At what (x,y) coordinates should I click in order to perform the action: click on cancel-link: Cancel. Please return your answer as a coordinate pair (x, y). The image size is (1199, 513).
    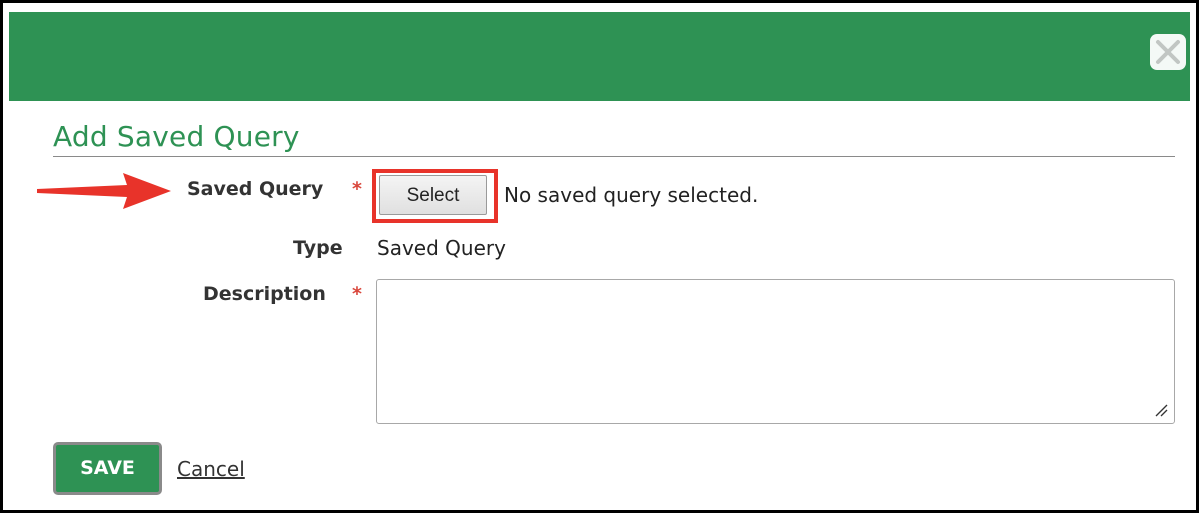
    Looking at the image, I should click on (211, 469).